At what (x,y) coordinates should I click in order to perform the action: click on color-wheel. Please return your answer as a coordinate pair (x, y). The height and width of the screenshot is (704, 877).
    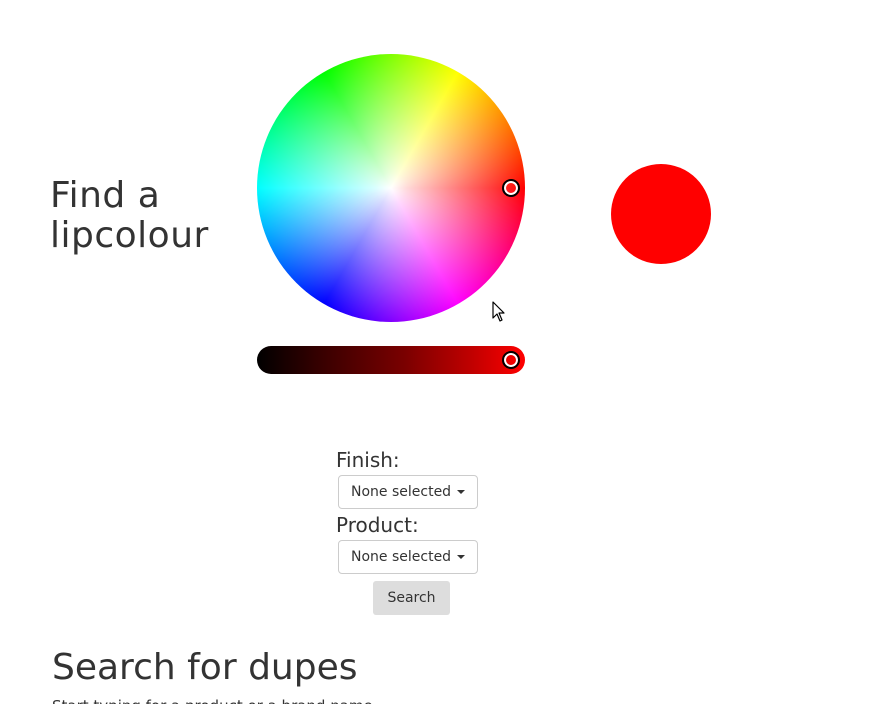
    Looking at the image, I should click on (391, 188).